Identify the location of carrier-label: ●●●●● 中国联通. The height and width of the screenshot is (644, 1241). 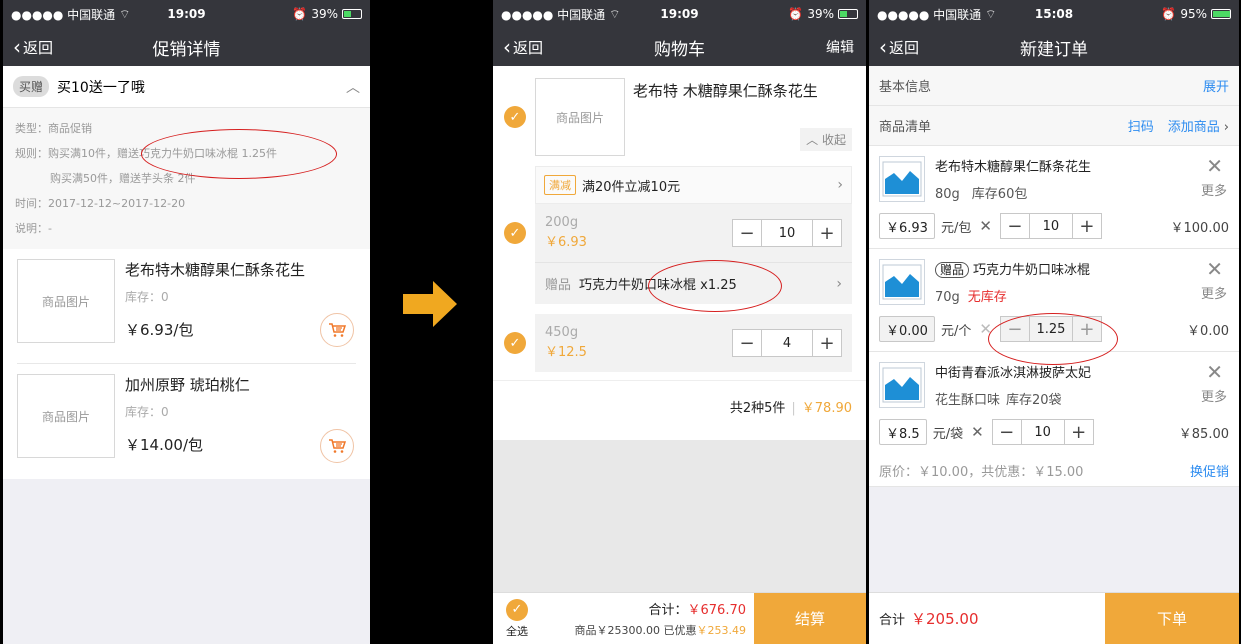
(553, 14).